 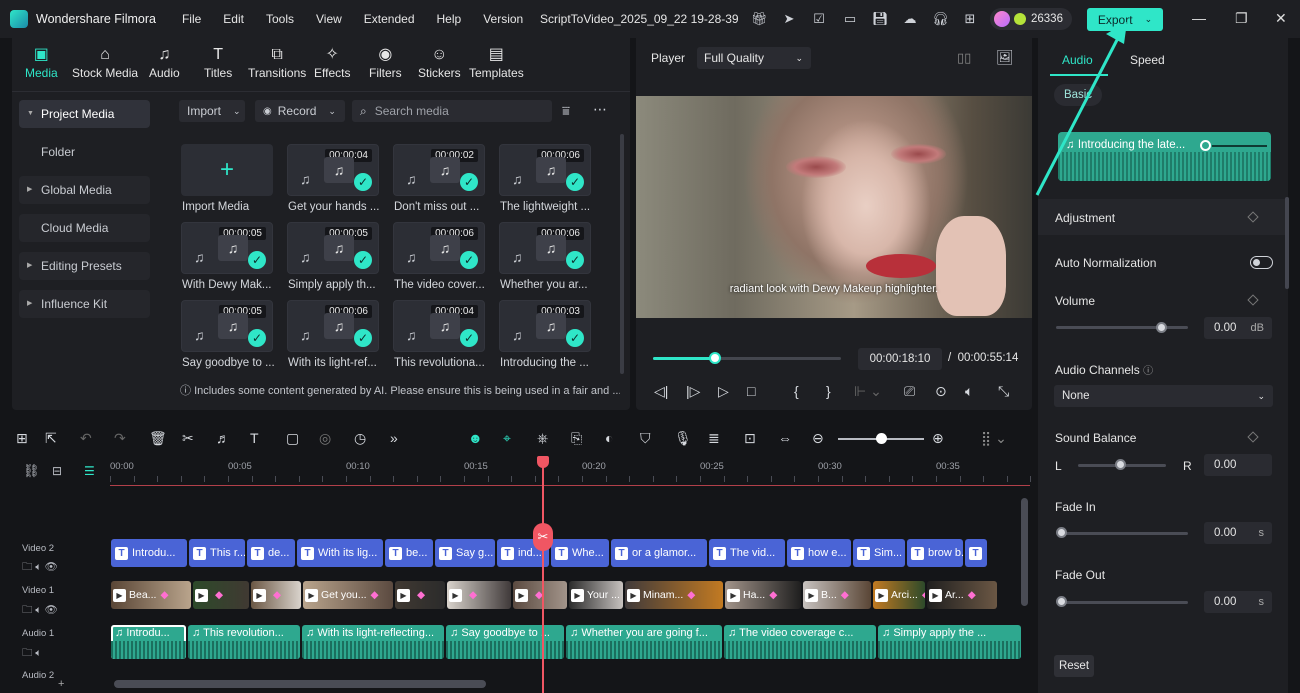 I want to click on grid-apps-icon: ⊞, so click(x=970, y=19).